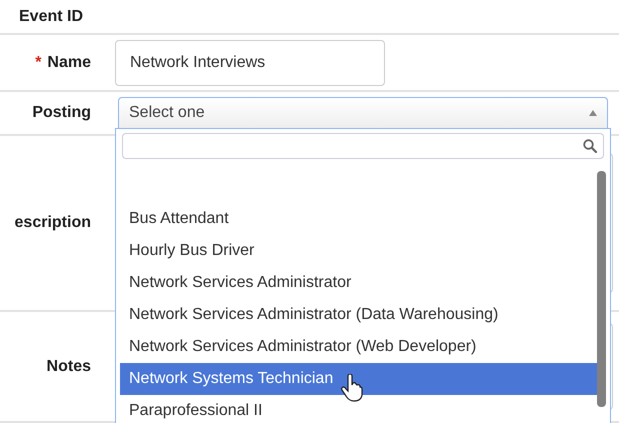  What do you see at coordinates (52, 223) in the screenshot?
I see `field-label: escription` at bounding box center [52, 223].